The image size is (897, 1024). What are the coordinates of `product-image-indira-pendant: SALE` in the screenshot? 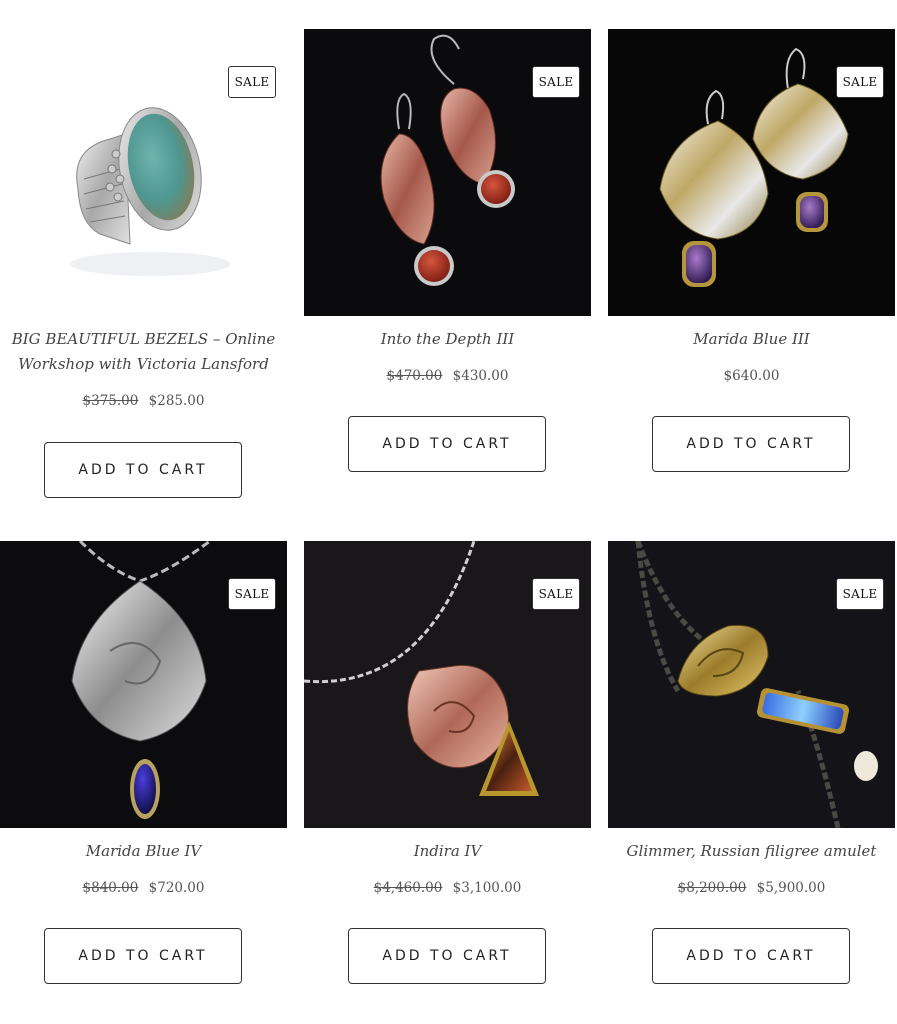 It's located at (447, 684).